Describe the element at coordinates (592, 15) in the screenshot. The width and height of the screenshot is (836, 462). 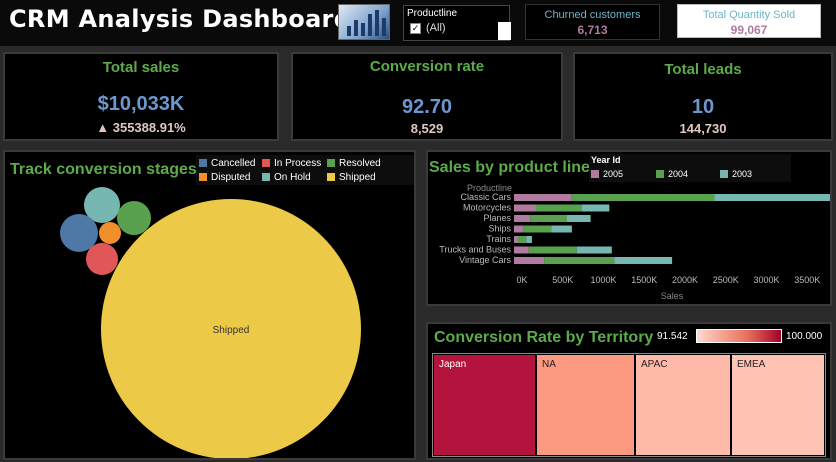
I see `churned-label: Churned customers` at that location.